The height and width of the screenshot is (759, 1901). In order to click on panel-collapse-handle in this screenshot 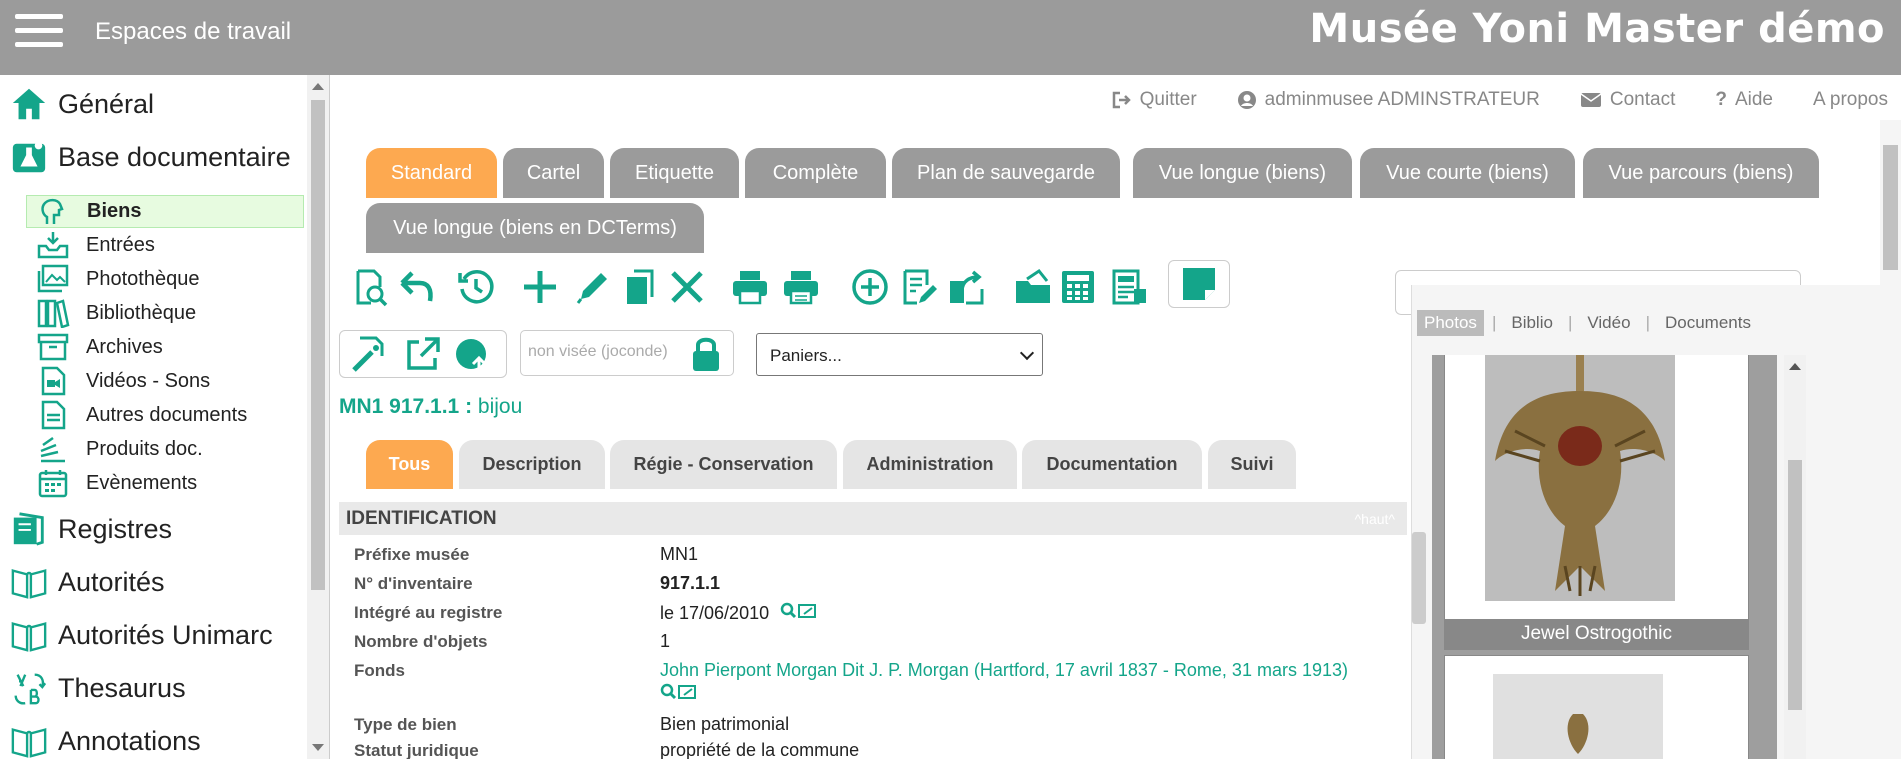, I will do `click(1419, 578)`.